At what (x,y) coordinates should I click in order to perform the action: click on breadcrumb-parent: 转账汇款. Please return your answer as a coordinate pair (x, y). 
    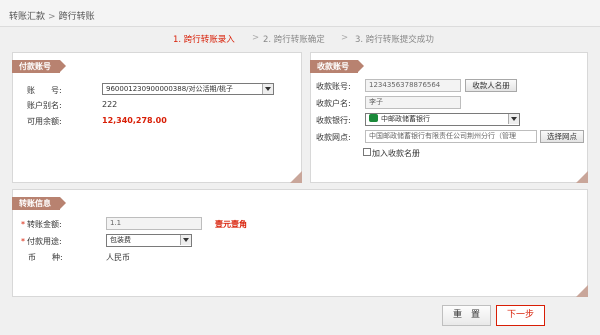
    Looking at the image, I should click on (27, 17).